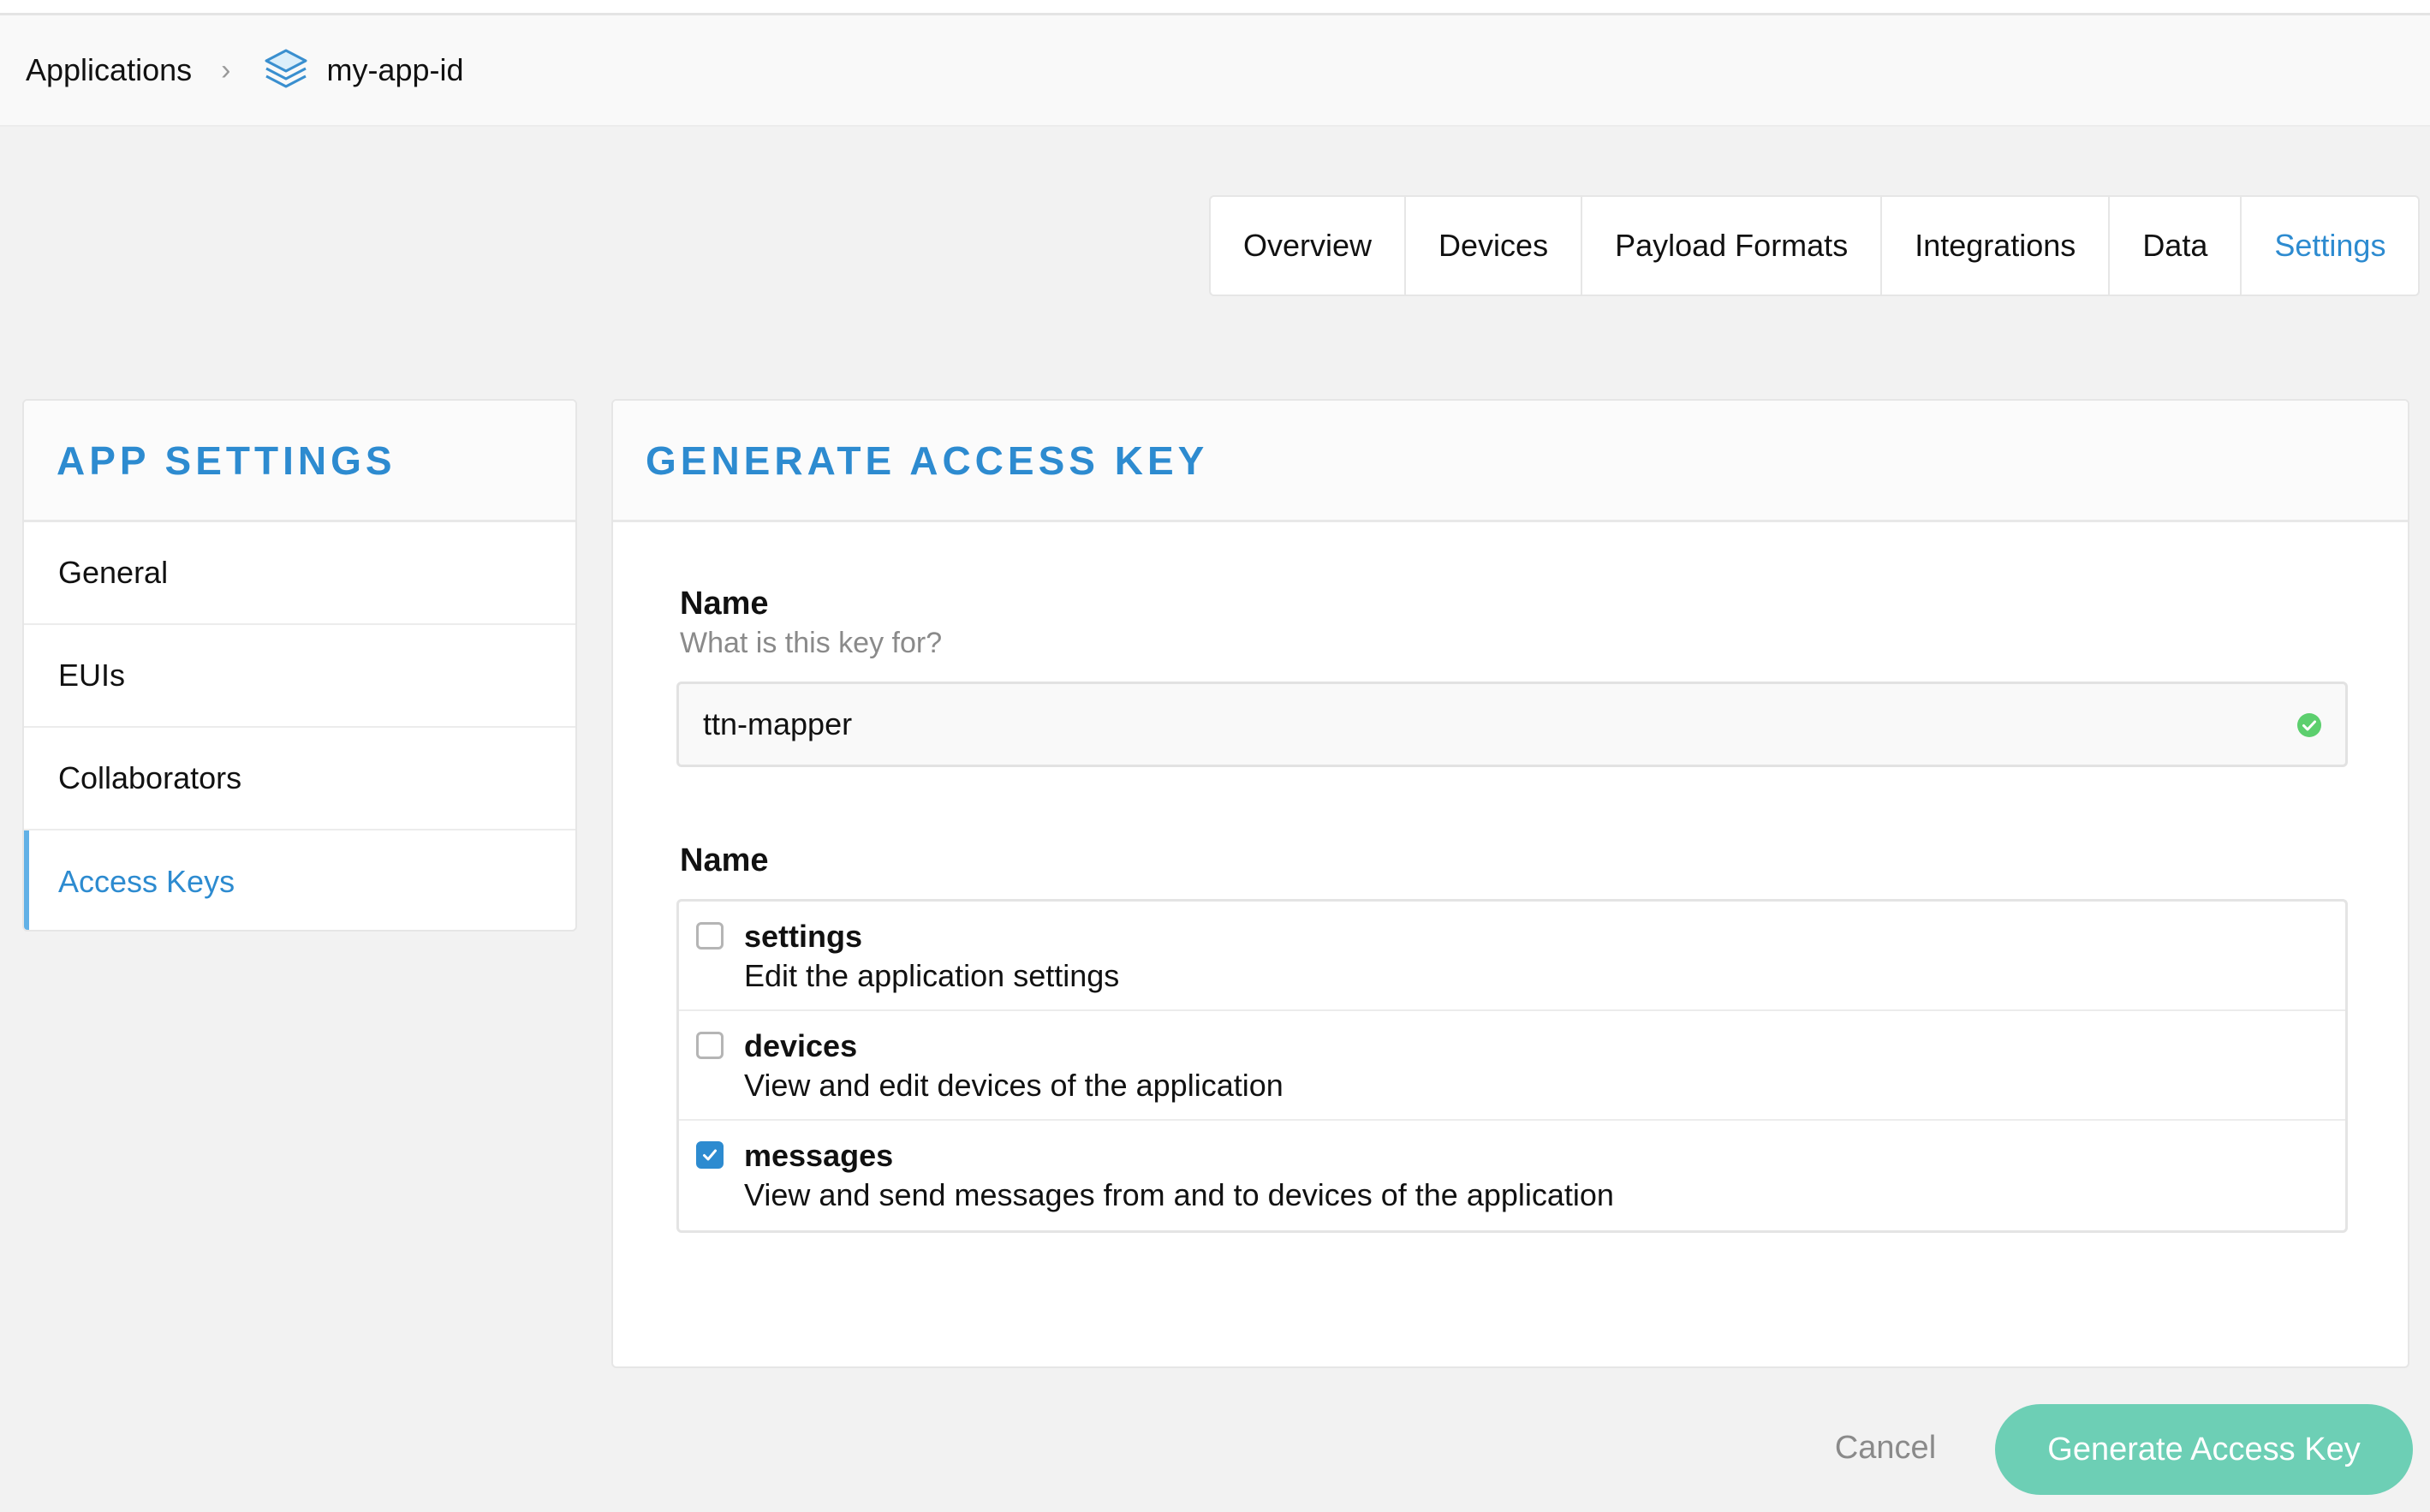 This screenshot has width=2430, height=1512. Describe the element at coordinates (394, 70) in the screenshot. I see `breadcrumb-app-id: my-app-id` at that location.